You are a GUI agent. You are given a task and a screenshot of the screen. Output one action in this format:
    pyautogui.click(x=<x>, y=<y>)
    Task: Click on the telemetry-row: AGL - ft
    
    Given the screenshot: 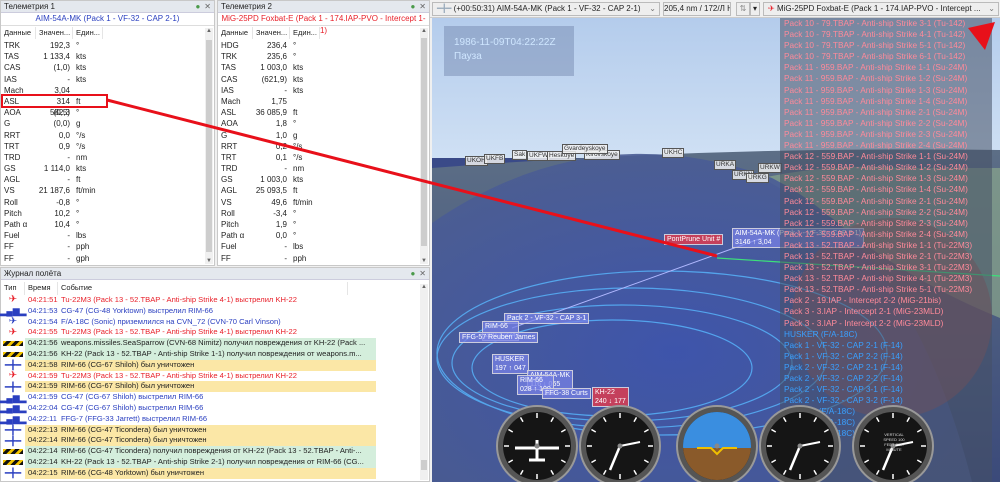 What is the action you would take?
    pyautogui.click(x=107, y=179)
    